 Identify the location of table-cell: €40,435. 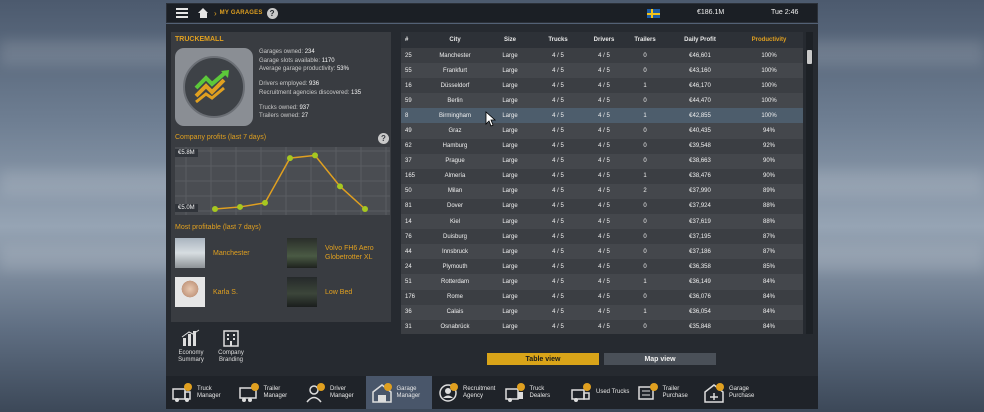
(700, 131).